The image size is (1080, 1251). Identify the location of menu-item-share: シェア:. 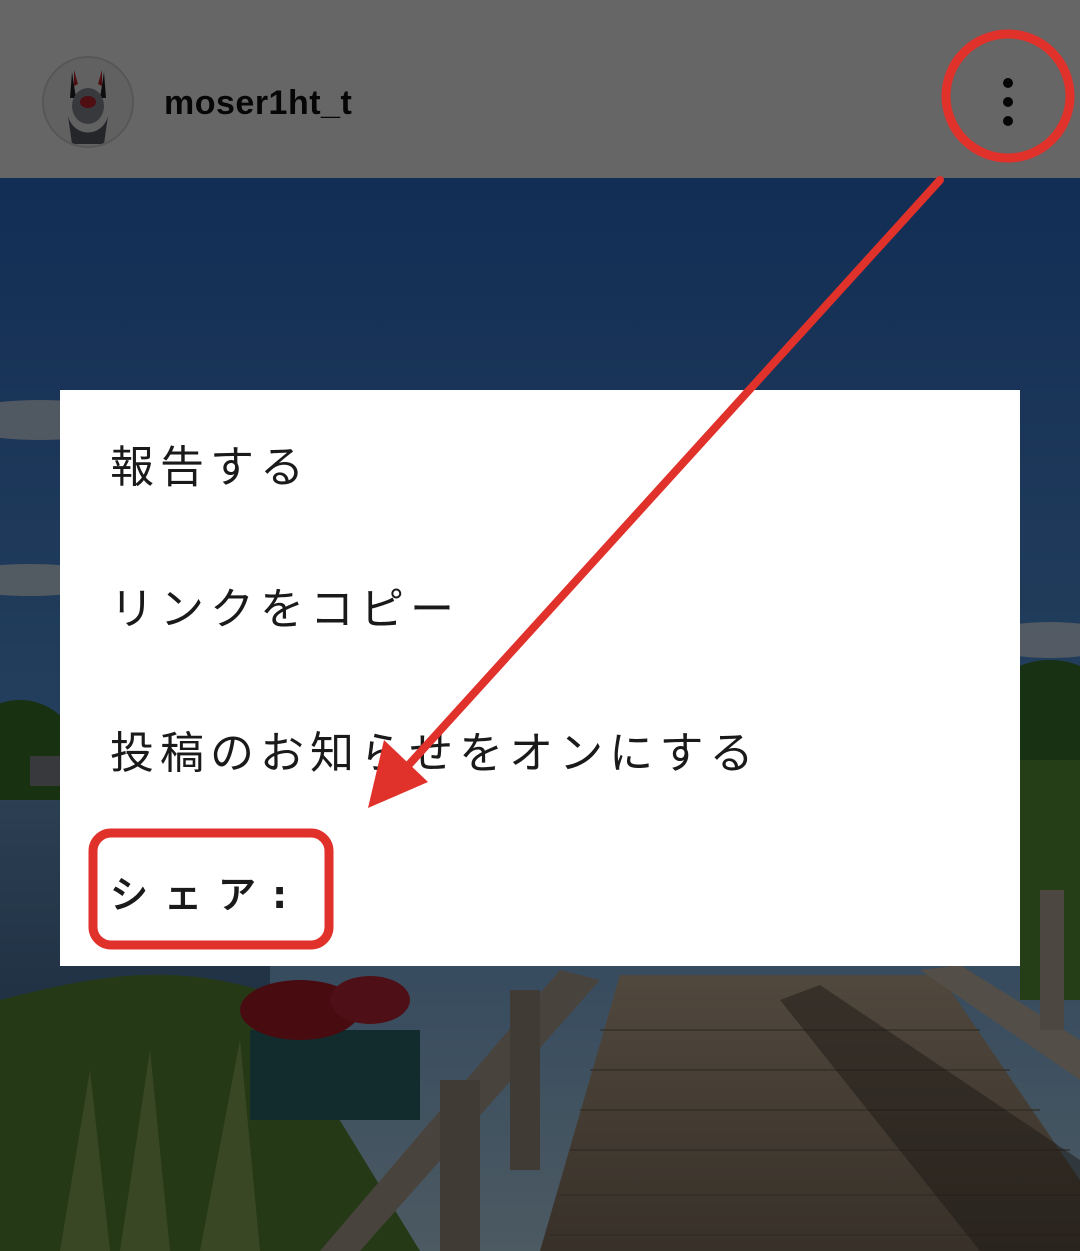
(540, 891).